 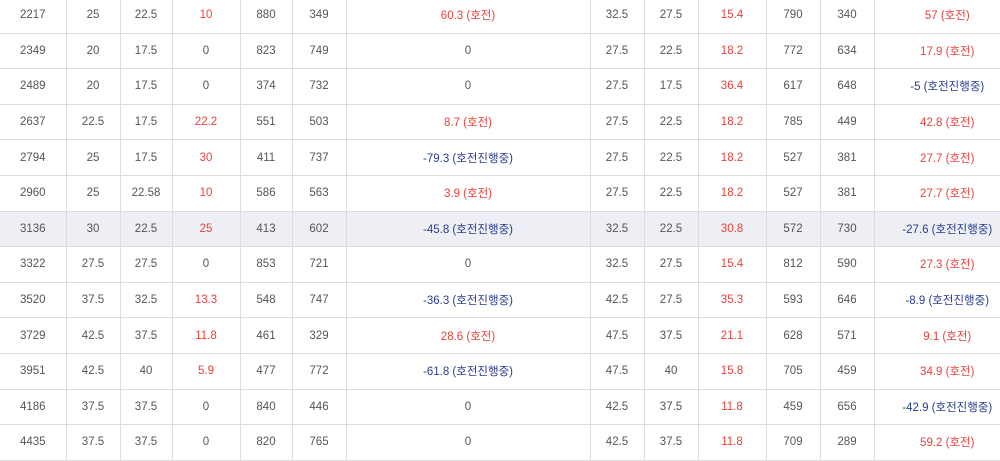 What do you see at coordinates (468, 300) in the screenshot?
I see `cell-change-left: -36.3 (호전진행중)` at bounding box center [468, 300].